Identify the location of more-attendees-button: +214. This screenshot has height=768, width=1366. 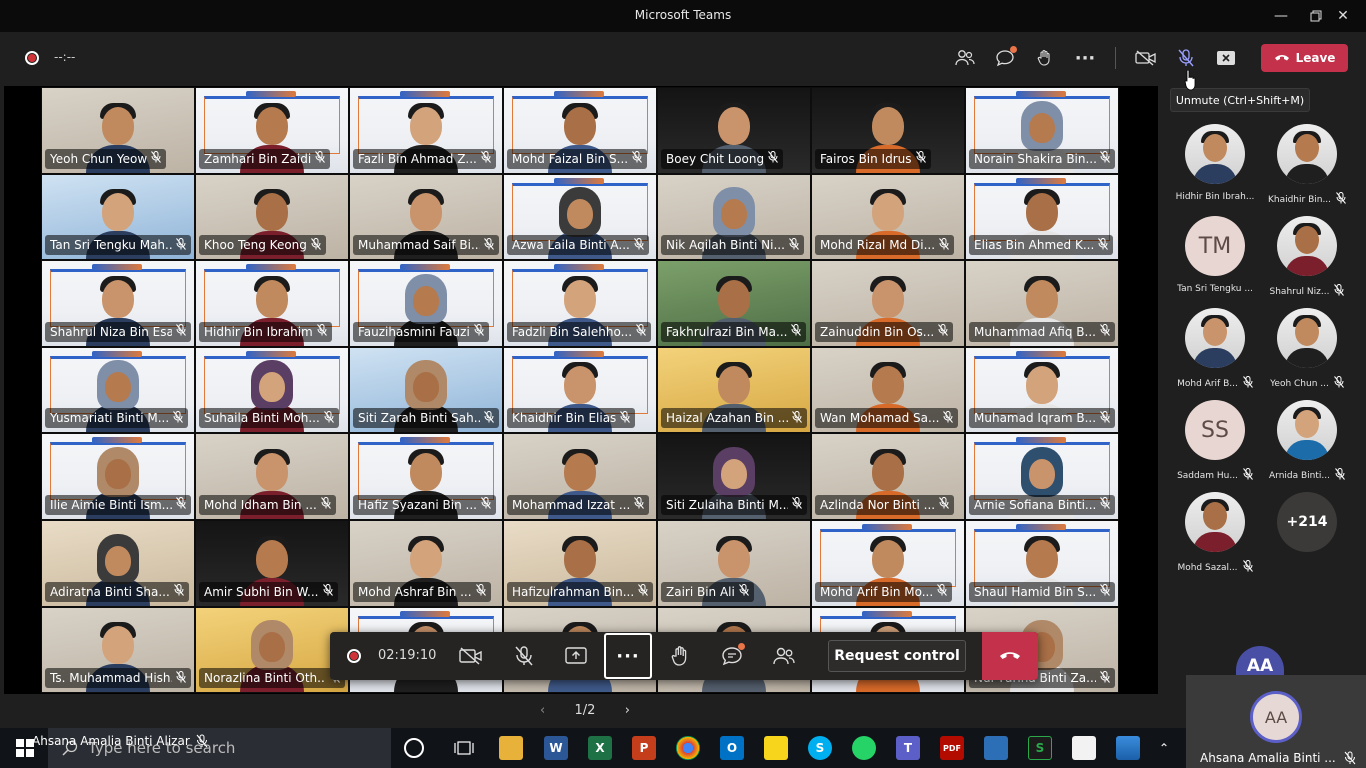
(1307, 522).